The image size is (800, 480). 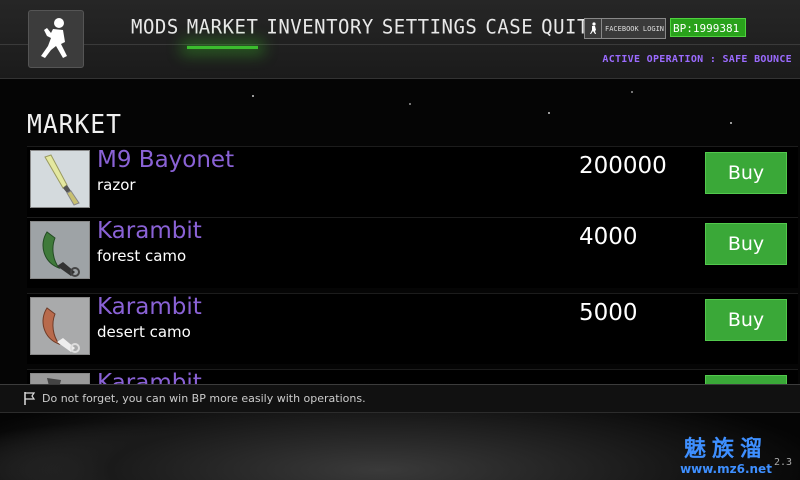 I want to click on item-price: 5000, so click(x=608, y=313).